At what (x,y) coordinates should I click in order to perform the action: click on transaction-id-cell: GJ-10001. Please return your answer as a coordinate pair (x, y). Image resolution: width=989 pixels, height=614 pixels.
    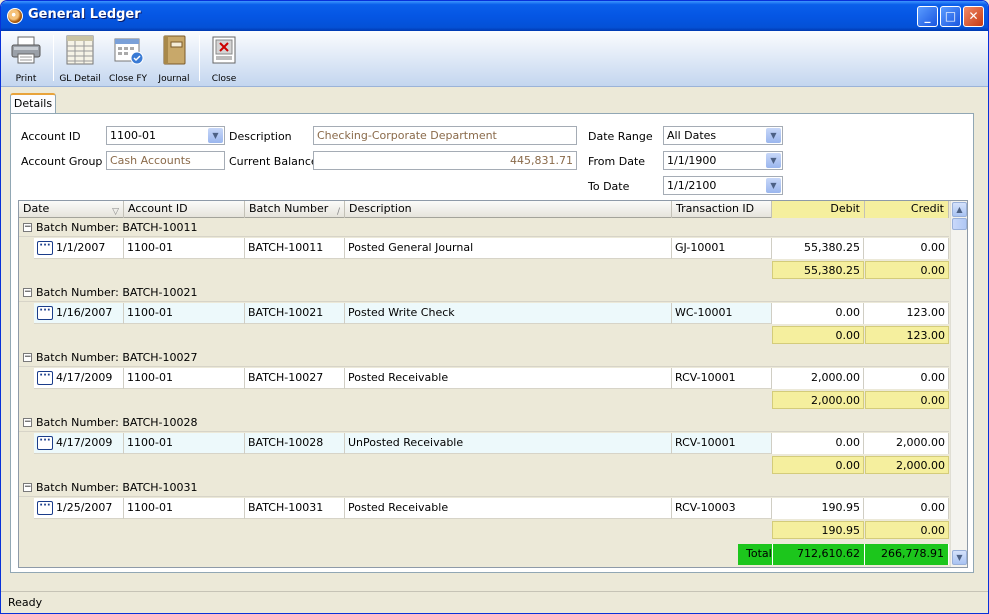
    Looking at the image, I should click on (722, 248).